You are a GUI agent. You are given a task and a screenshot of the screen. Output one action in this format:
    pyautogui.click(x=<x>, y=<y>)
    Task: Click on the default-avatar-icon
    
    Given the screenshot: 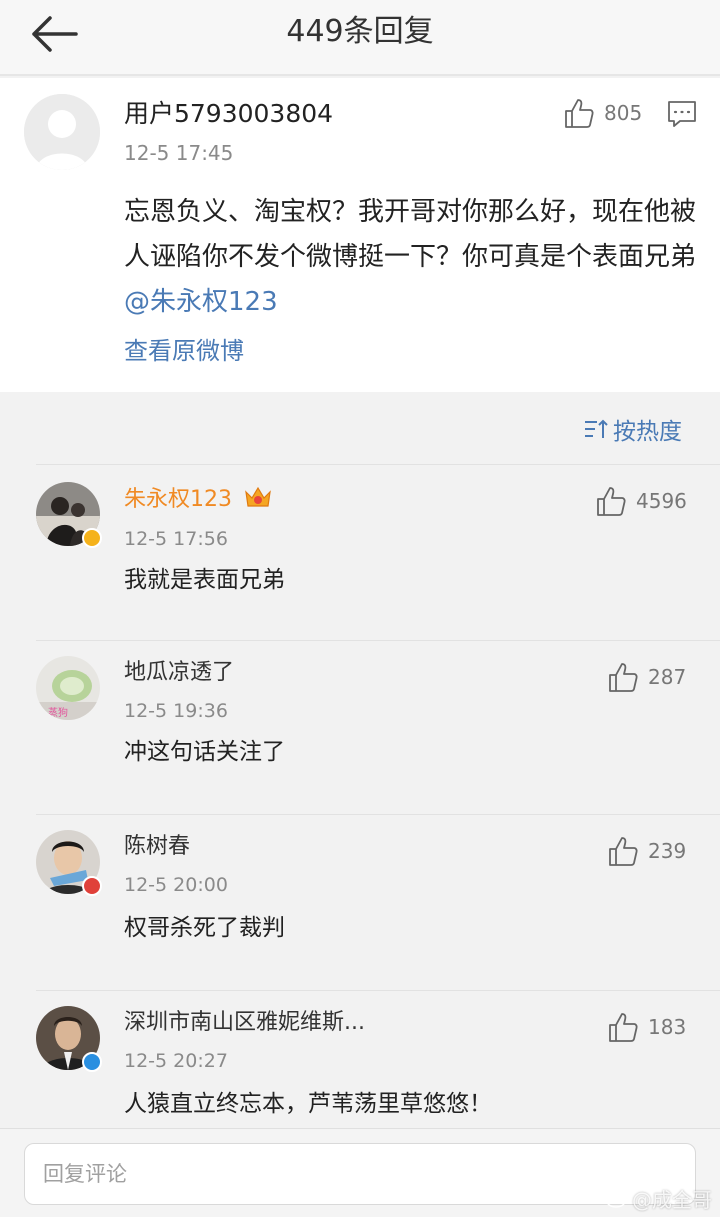 What is the action you would take?
    pyautogui.click(x=62, y=132)
    